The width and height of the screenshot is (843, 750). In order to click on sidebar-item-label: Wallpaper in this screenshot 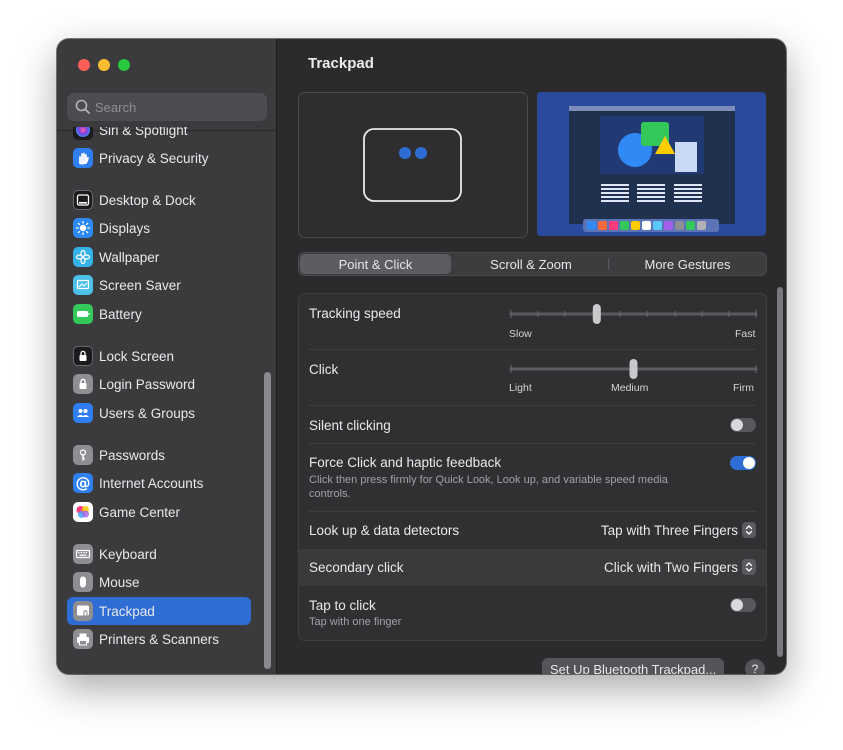, I will do `click(129, 257)`.